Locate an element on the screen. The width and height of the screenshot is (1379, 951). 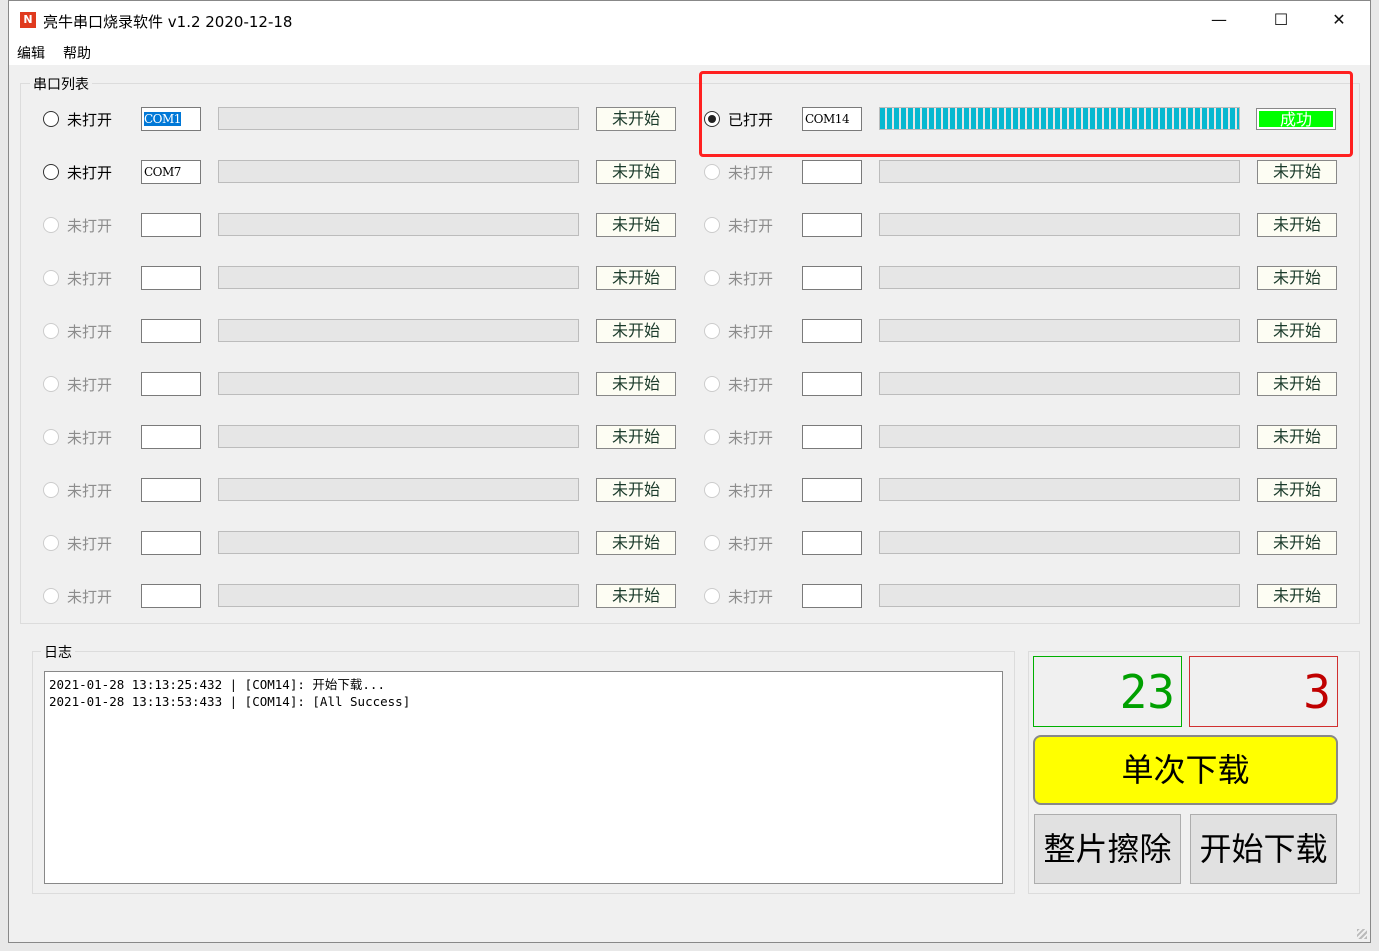
menu-bar: 编辑 帮助 is located at coordinates (689, 52).